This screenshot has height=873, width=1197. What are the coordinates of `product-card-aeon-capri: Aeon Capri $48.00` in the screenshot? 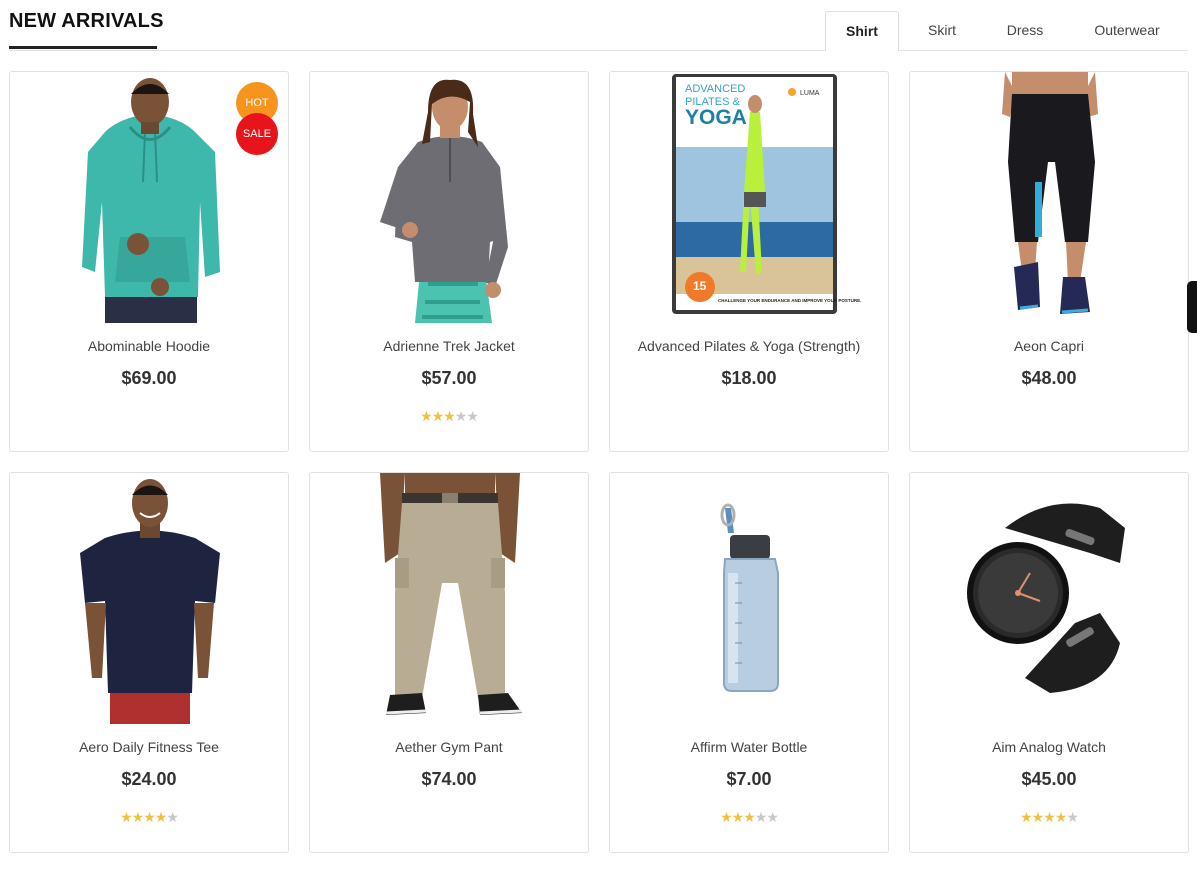 It's located at (1049, 261).